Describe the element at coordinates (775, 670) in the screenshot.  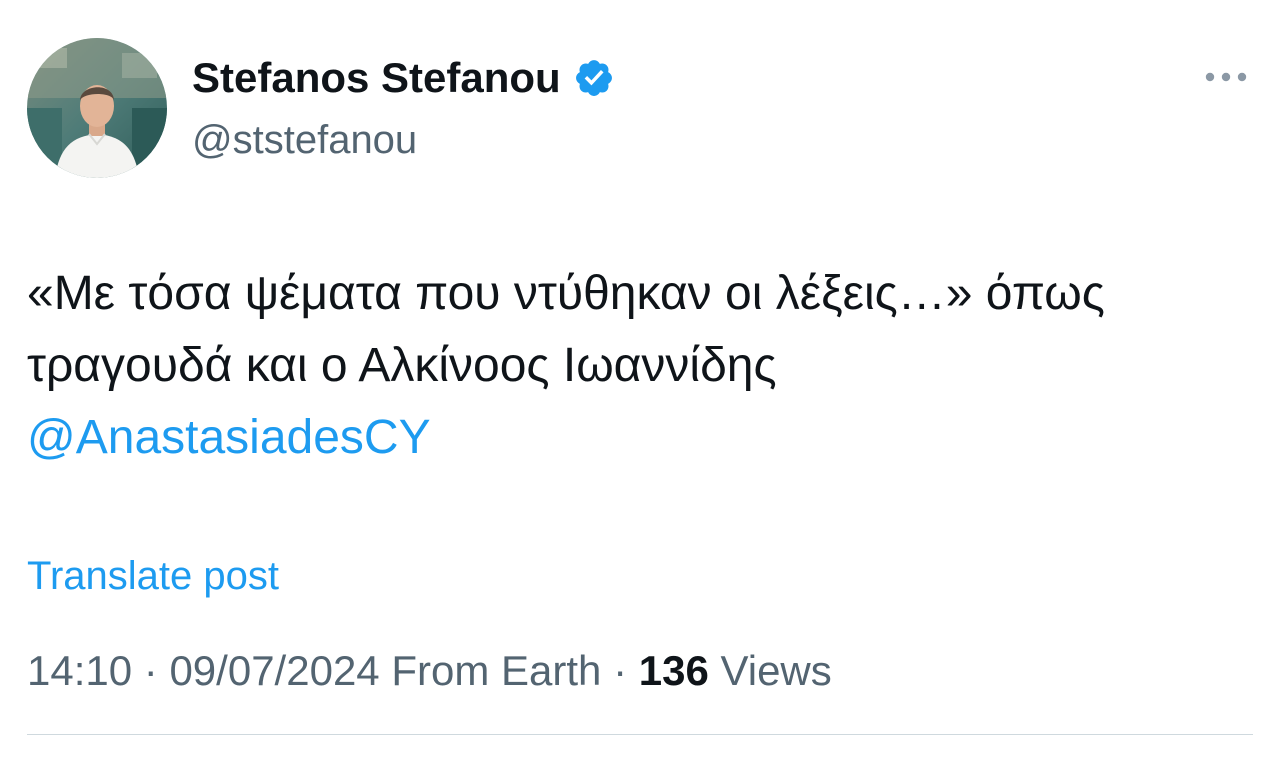
I see `views-label: Views` at that location.